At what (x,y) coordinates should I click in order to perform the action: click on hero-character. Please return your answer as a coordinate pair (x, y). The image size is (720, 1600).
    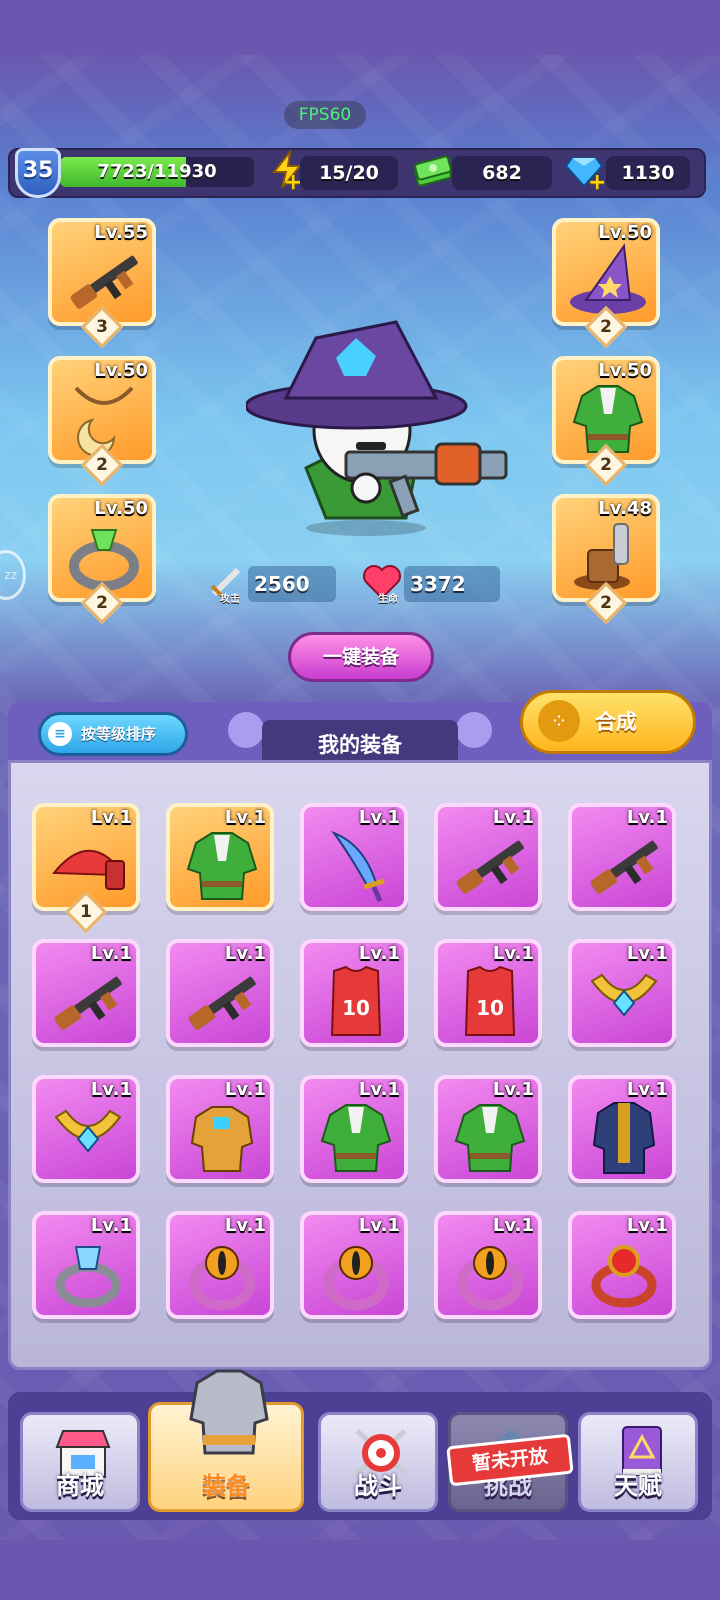
    Looking at the image, I should click on (377, 428).